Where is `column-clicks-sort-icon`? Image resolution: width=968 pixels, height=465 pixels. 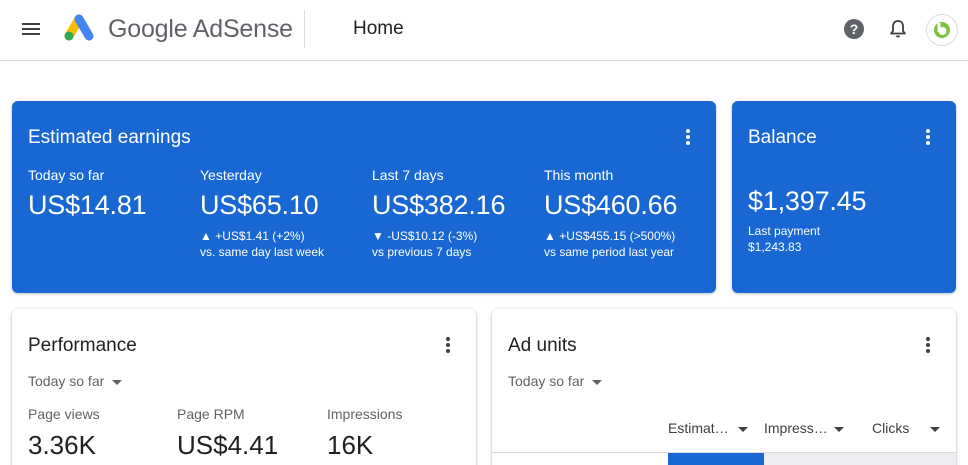 column-clicks-sort-icon is located at coordinates (935, 429).